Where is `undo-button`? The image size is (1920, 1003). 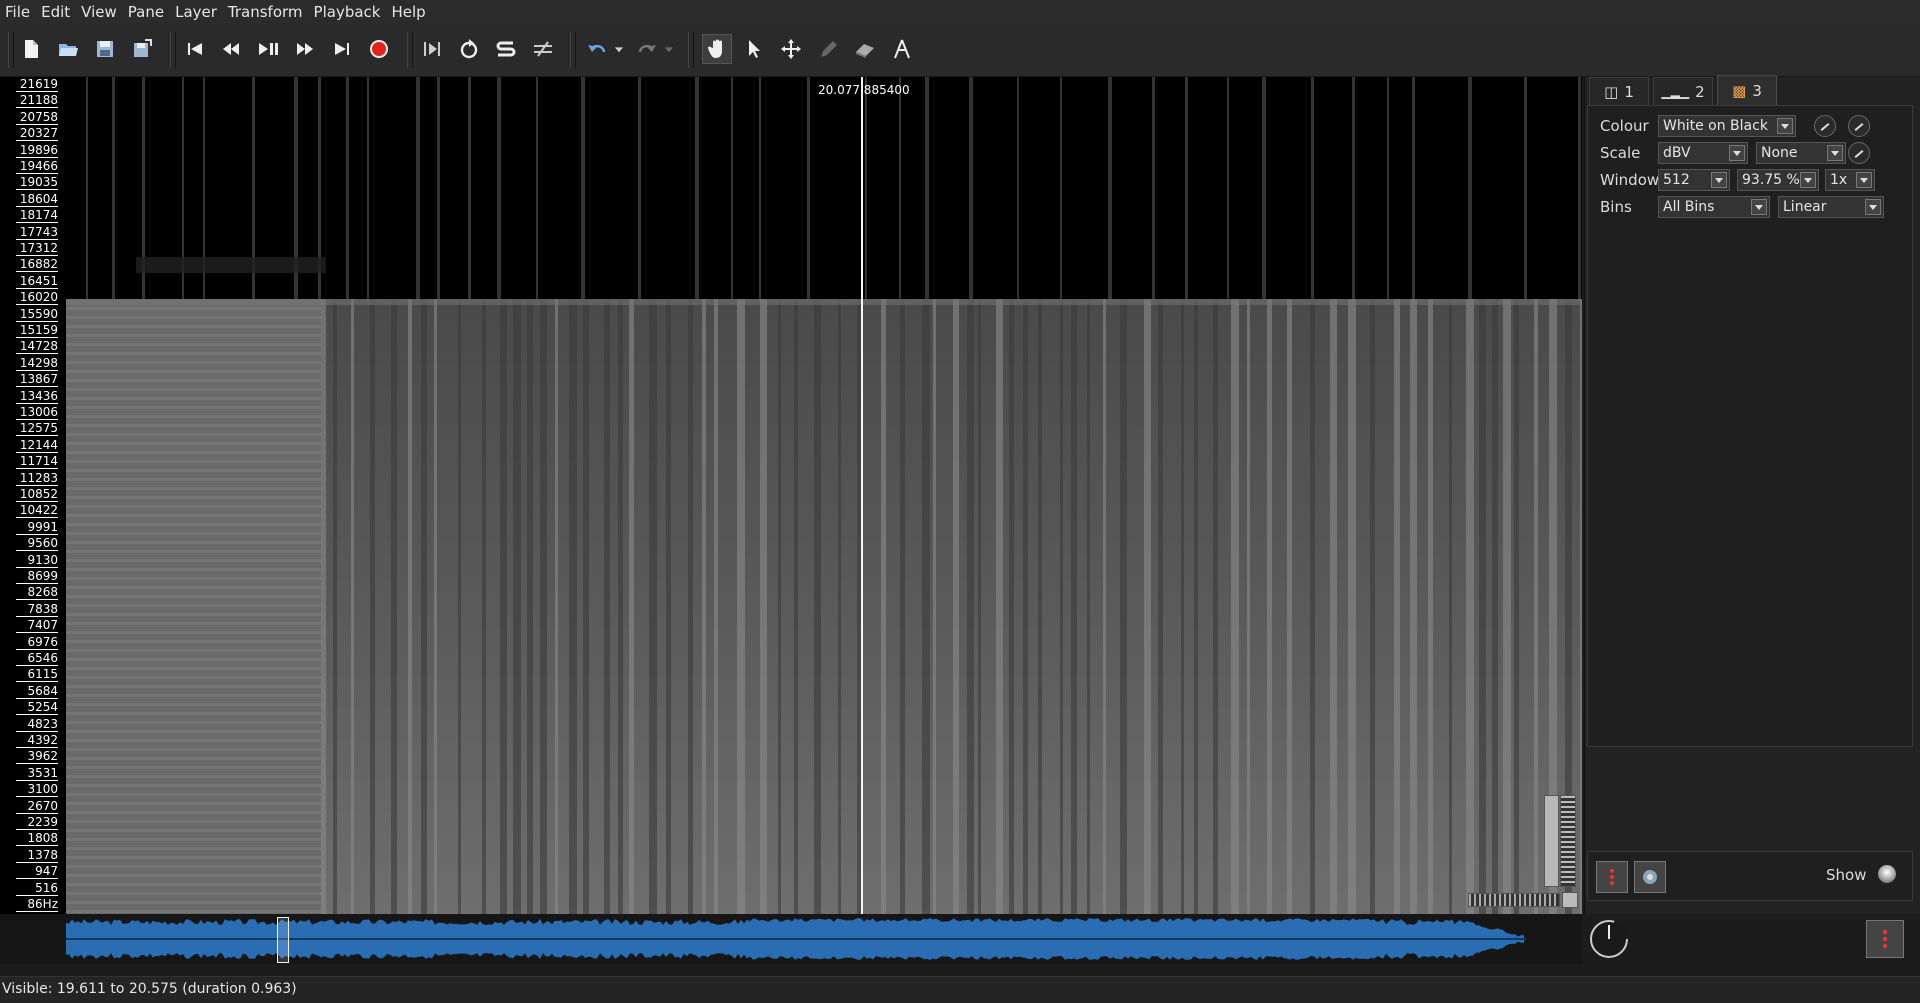
undo-button is located at coordinates (597, 49).